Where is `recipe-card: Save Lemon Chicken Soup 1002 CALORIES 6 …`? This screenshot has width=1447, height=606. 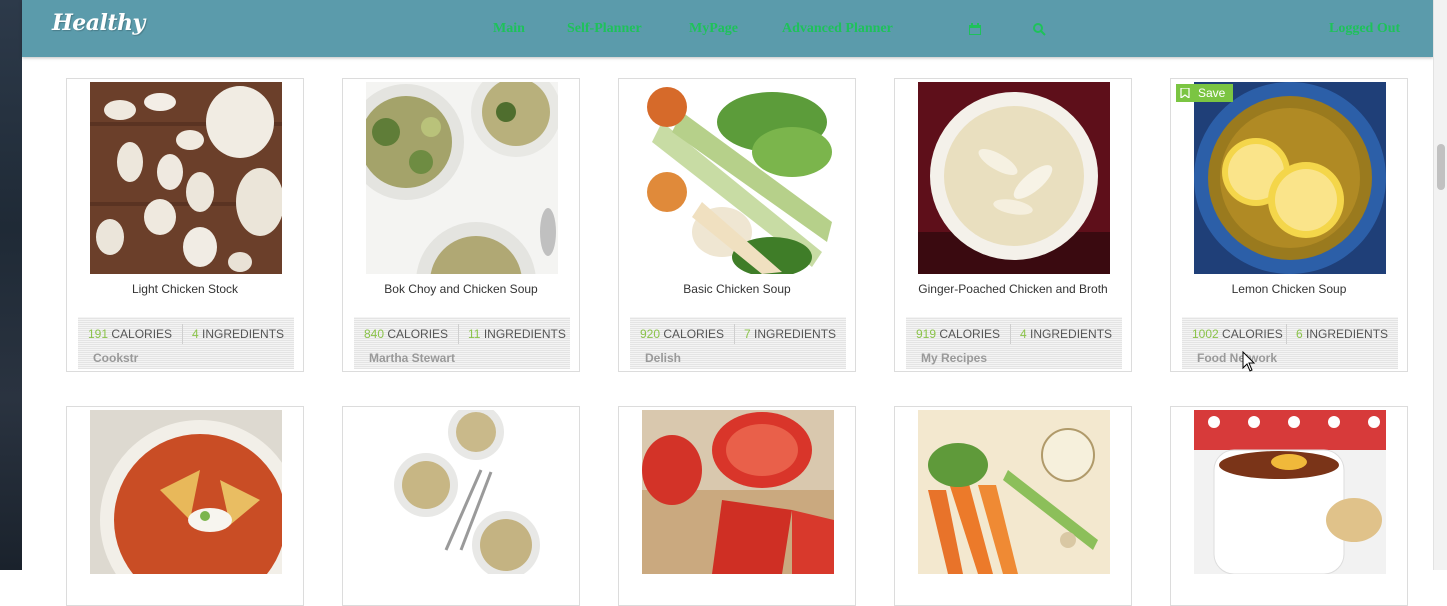
recipe-card: Save Lemon Chicken Soup 1002 CALORIES 6 … is located at coordinates (1289, 225).